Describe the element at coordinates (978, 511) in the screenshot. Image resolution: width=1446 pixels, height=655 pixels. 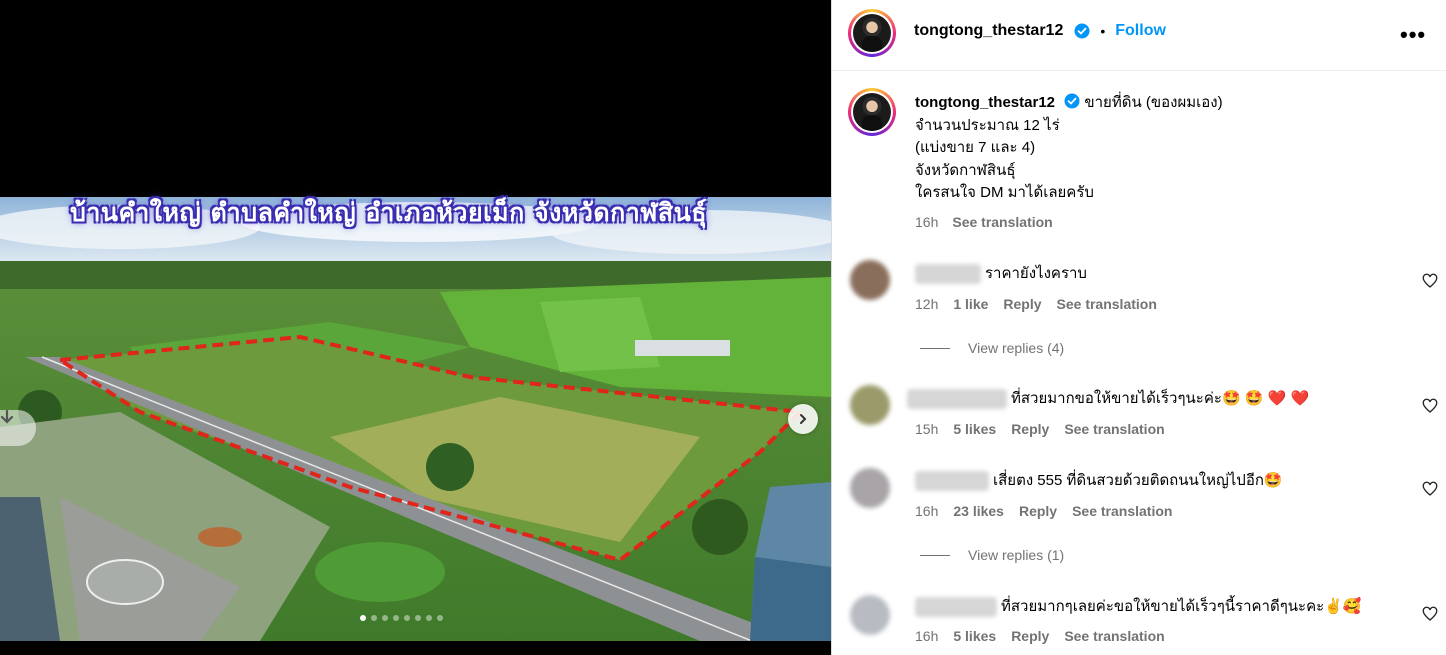
I see `comment-likes: 23 likes` at that location.